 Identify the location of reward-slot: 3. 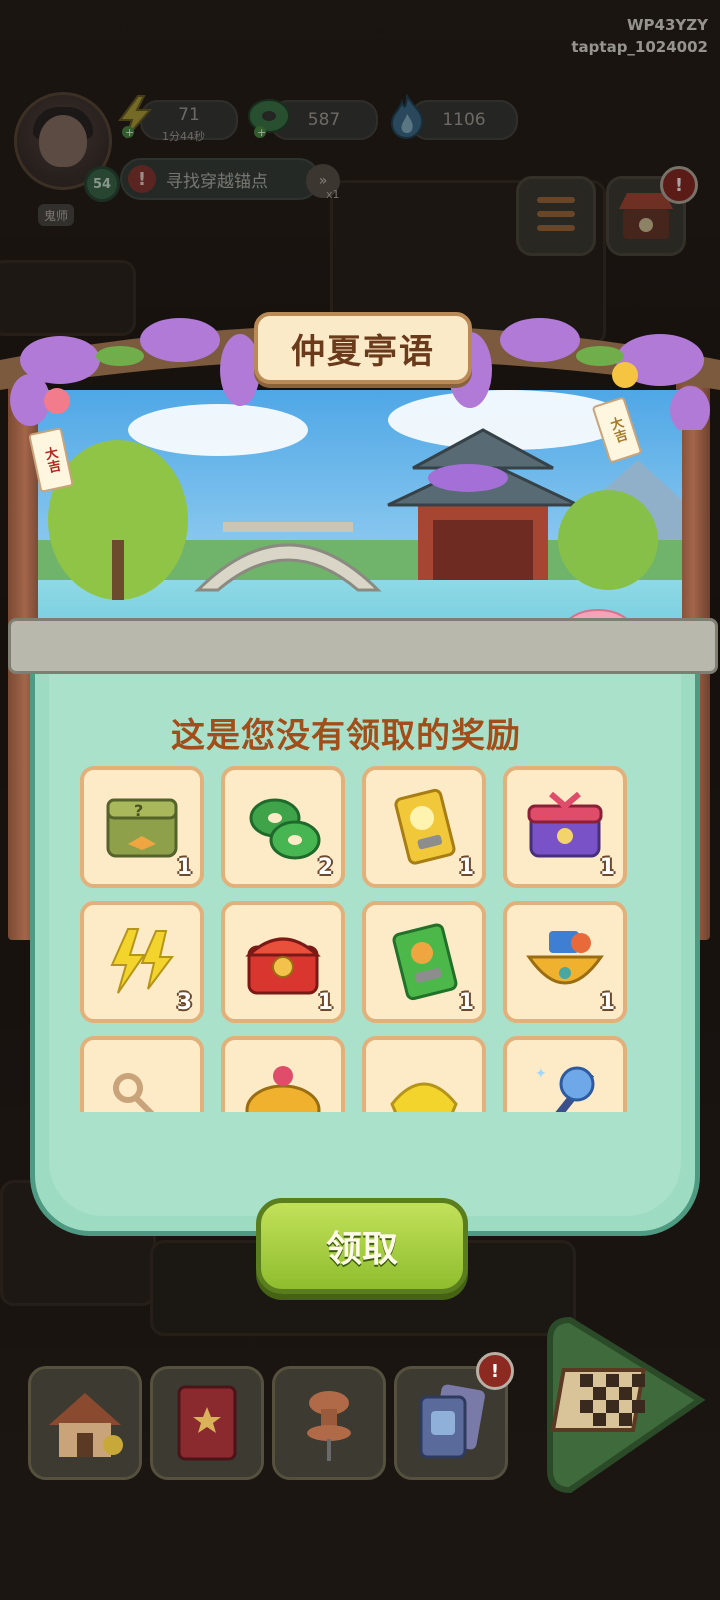
(142, 962).